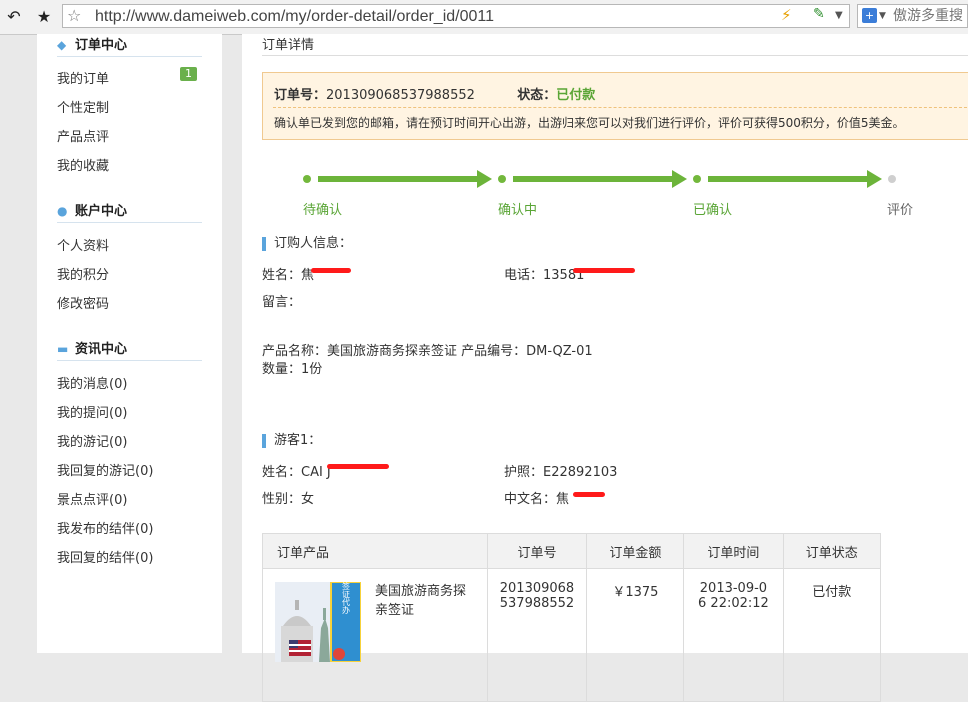 The width and height of the screenshot is (968, 702). What do you see at coordinates (713, 210) in the screenshot?
I see `step-label-confirmed: 已确认` at bounding box center [713, 210].